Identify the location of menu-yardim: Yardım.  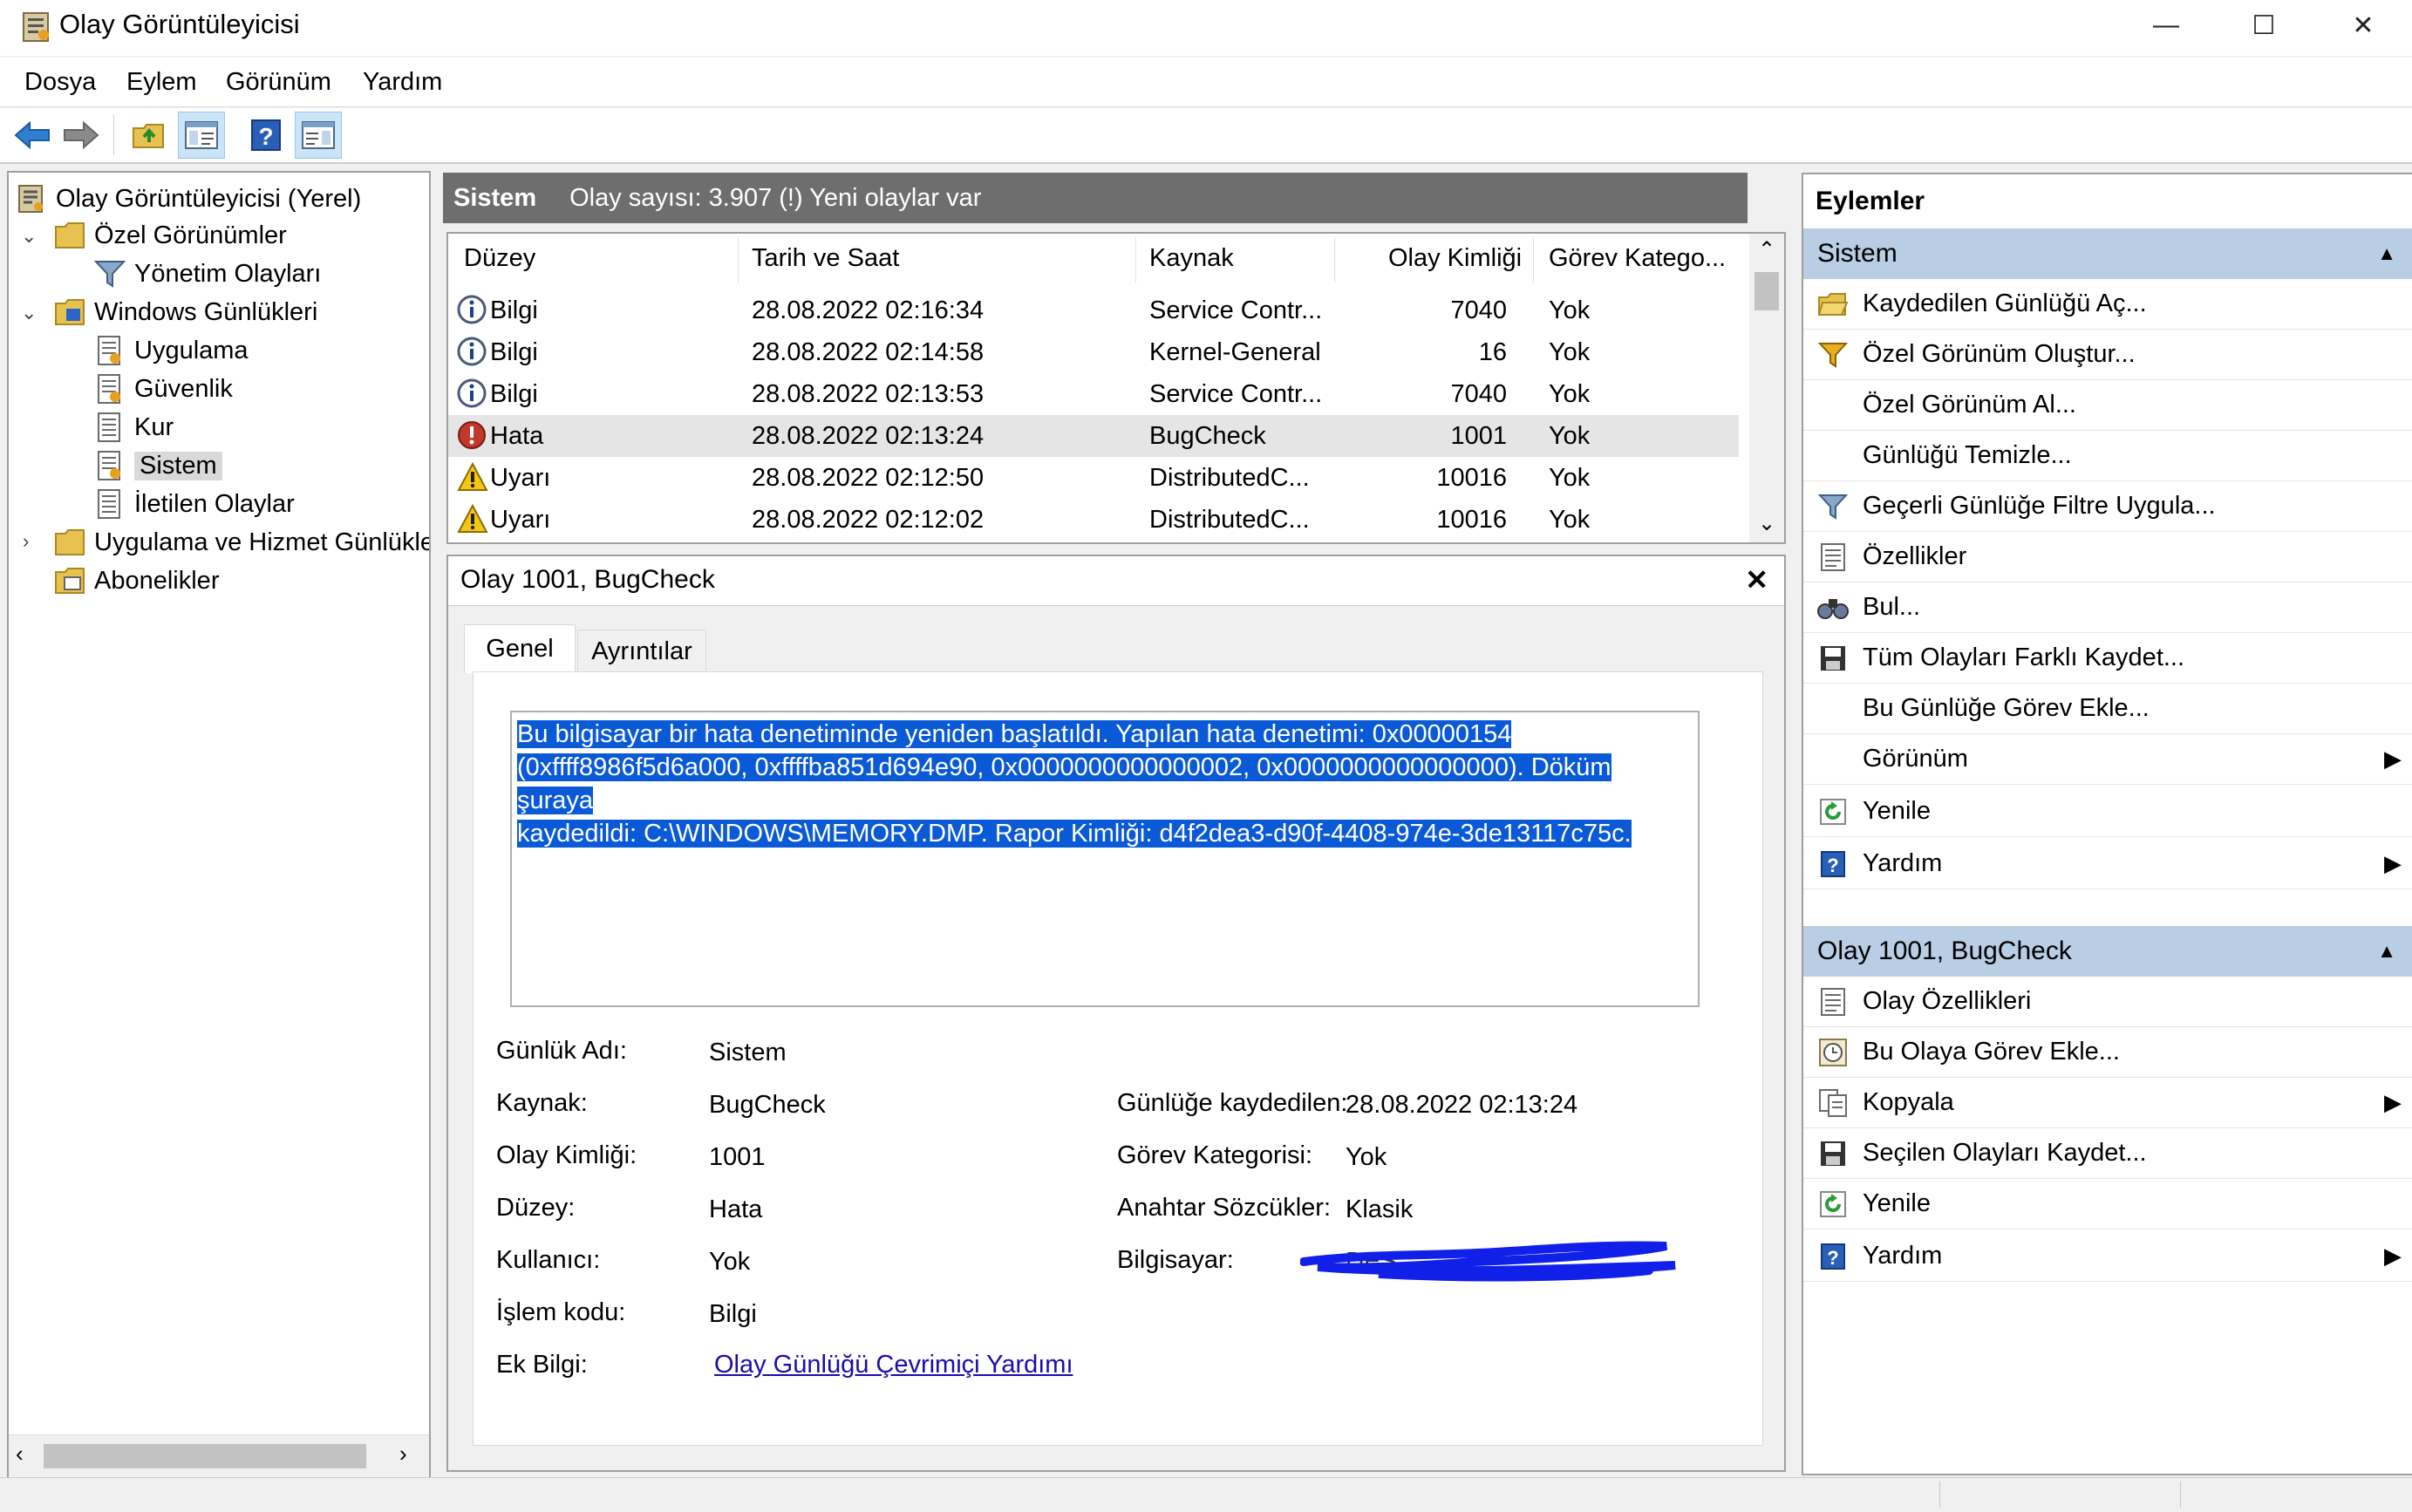
(402, 82).